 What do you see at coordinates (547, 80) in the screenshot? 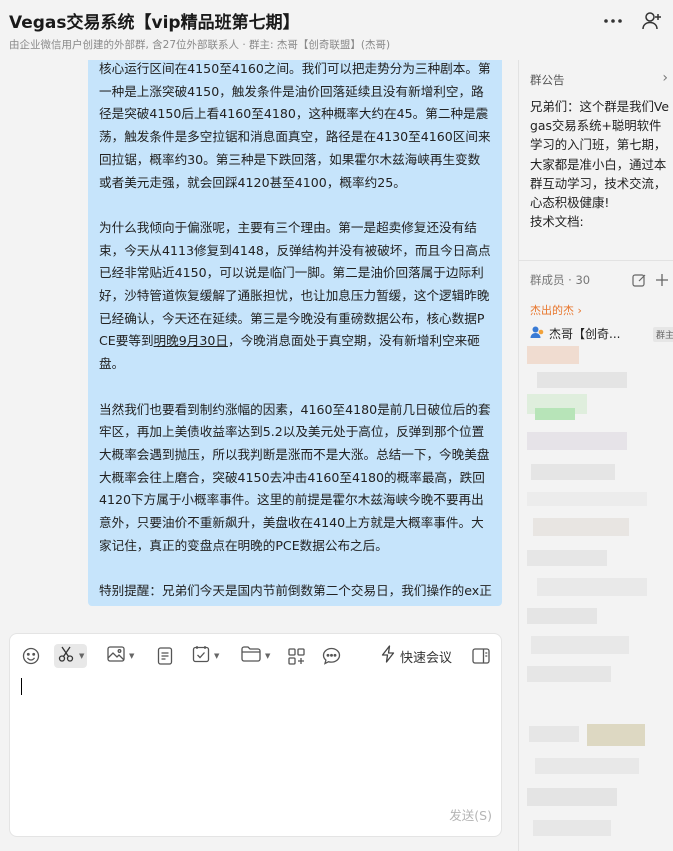
I see `notice-title: 群公告` at bounding box center [547, 80].